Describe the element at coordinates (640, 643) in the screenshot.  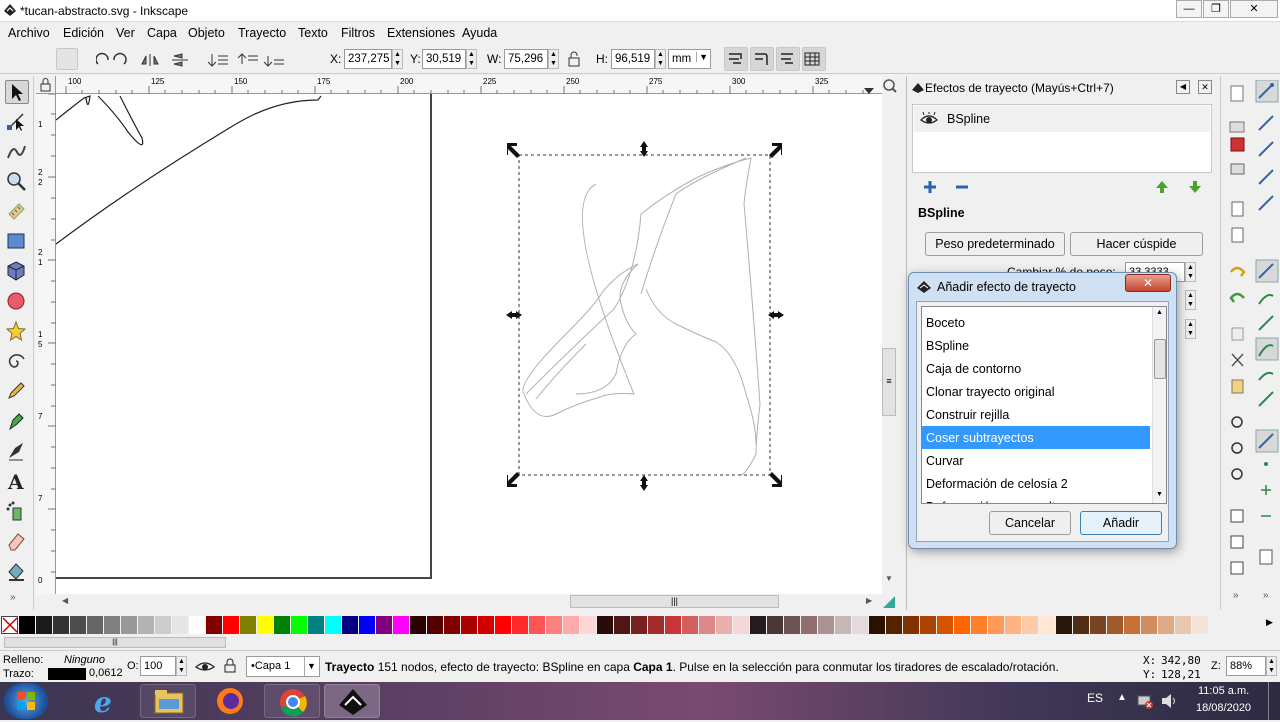
I see `palette-scrollbar: |||` at that location.